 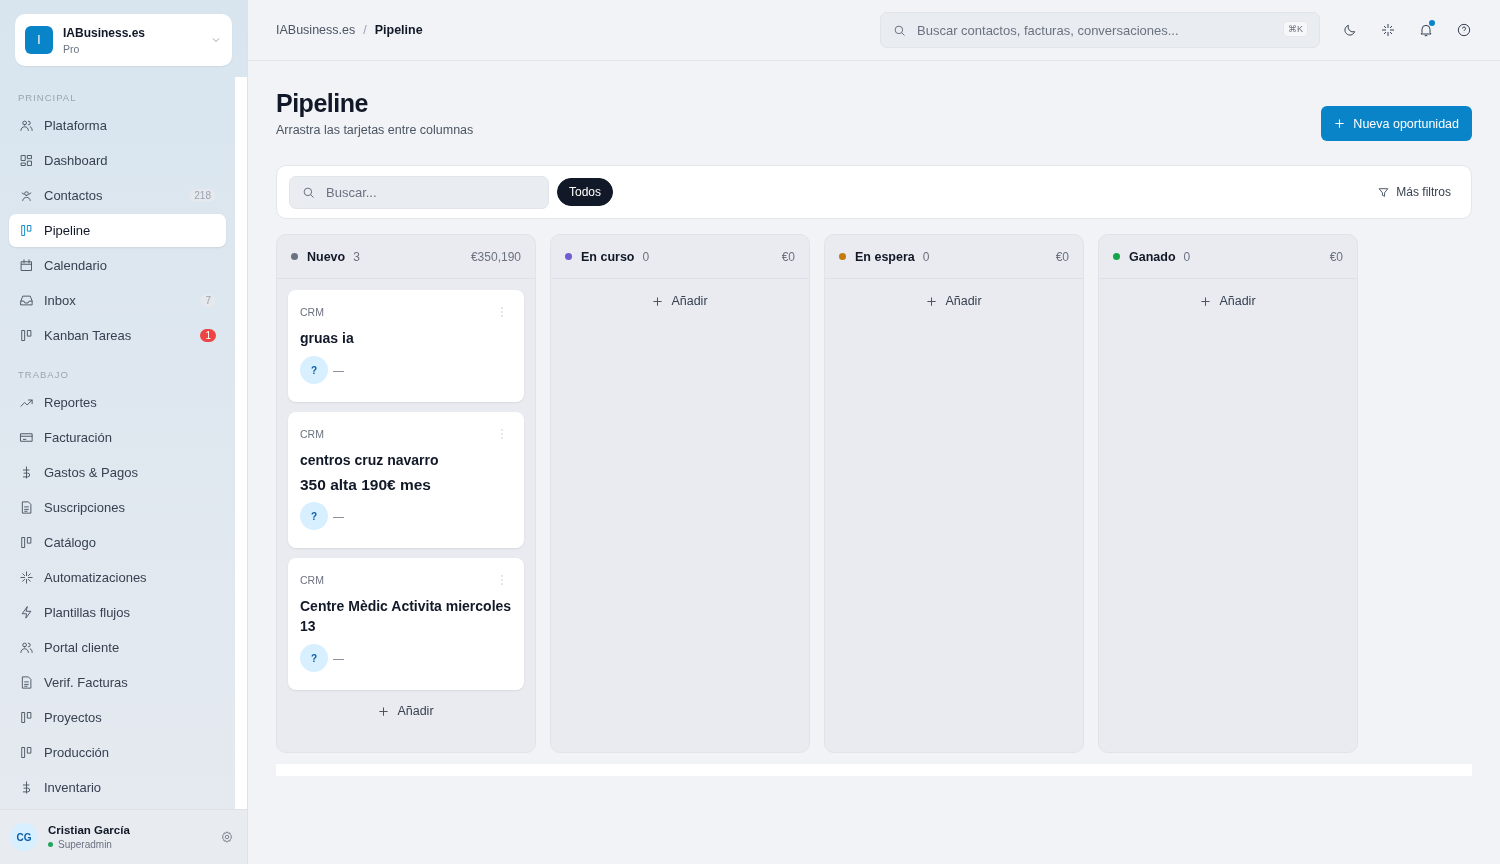 I want to click on sidebar-item: Producción, so click(x=117, y=752).